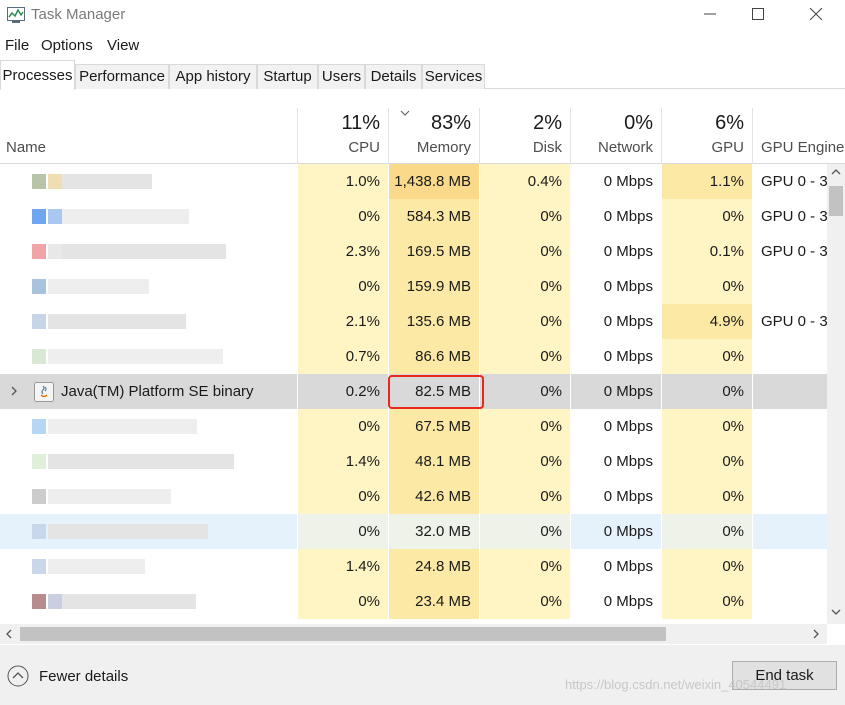  Describe the element at coordinates (413, 461) in the screenshot. I see `process-row: 1.4% 48.1 MB 0% 0 Mbps 0%` at that location.